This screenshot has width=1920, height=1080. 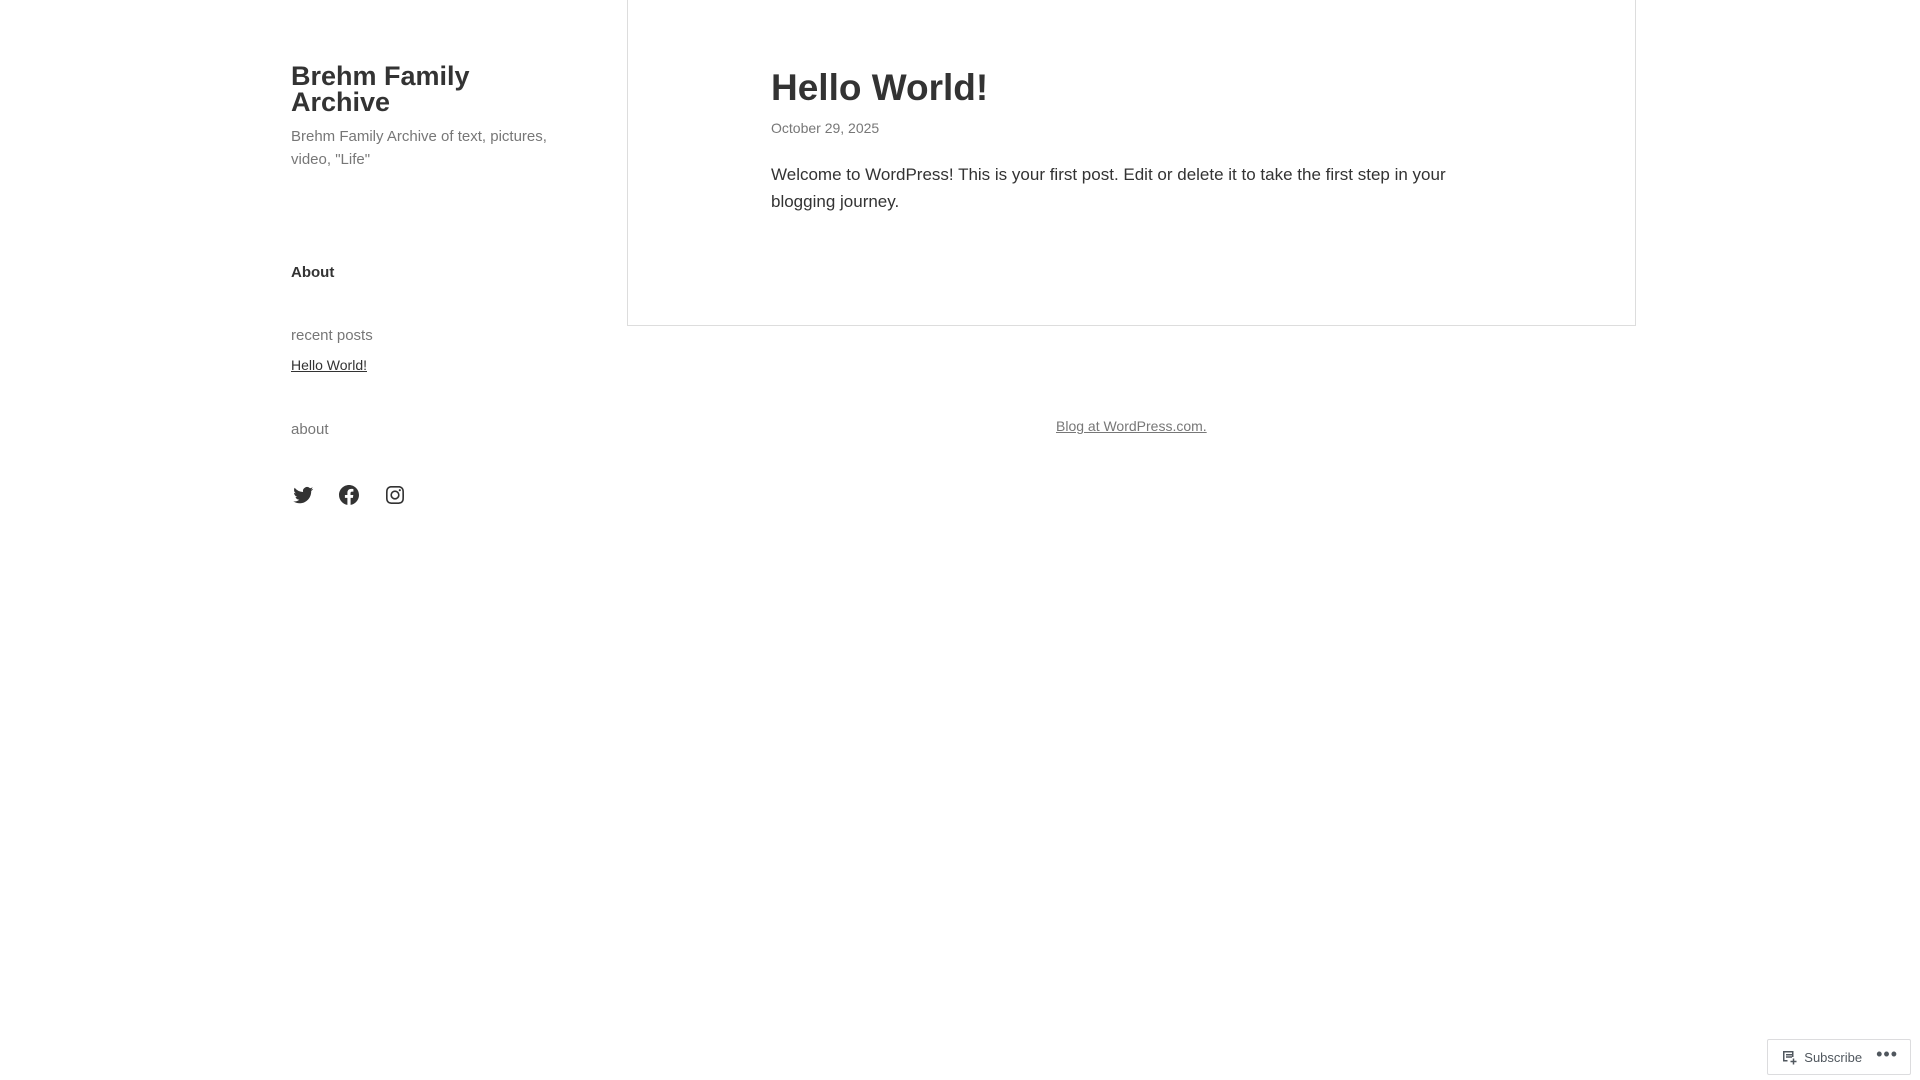 I want to click on about-widget-title: about, so click(x=310, y=429).